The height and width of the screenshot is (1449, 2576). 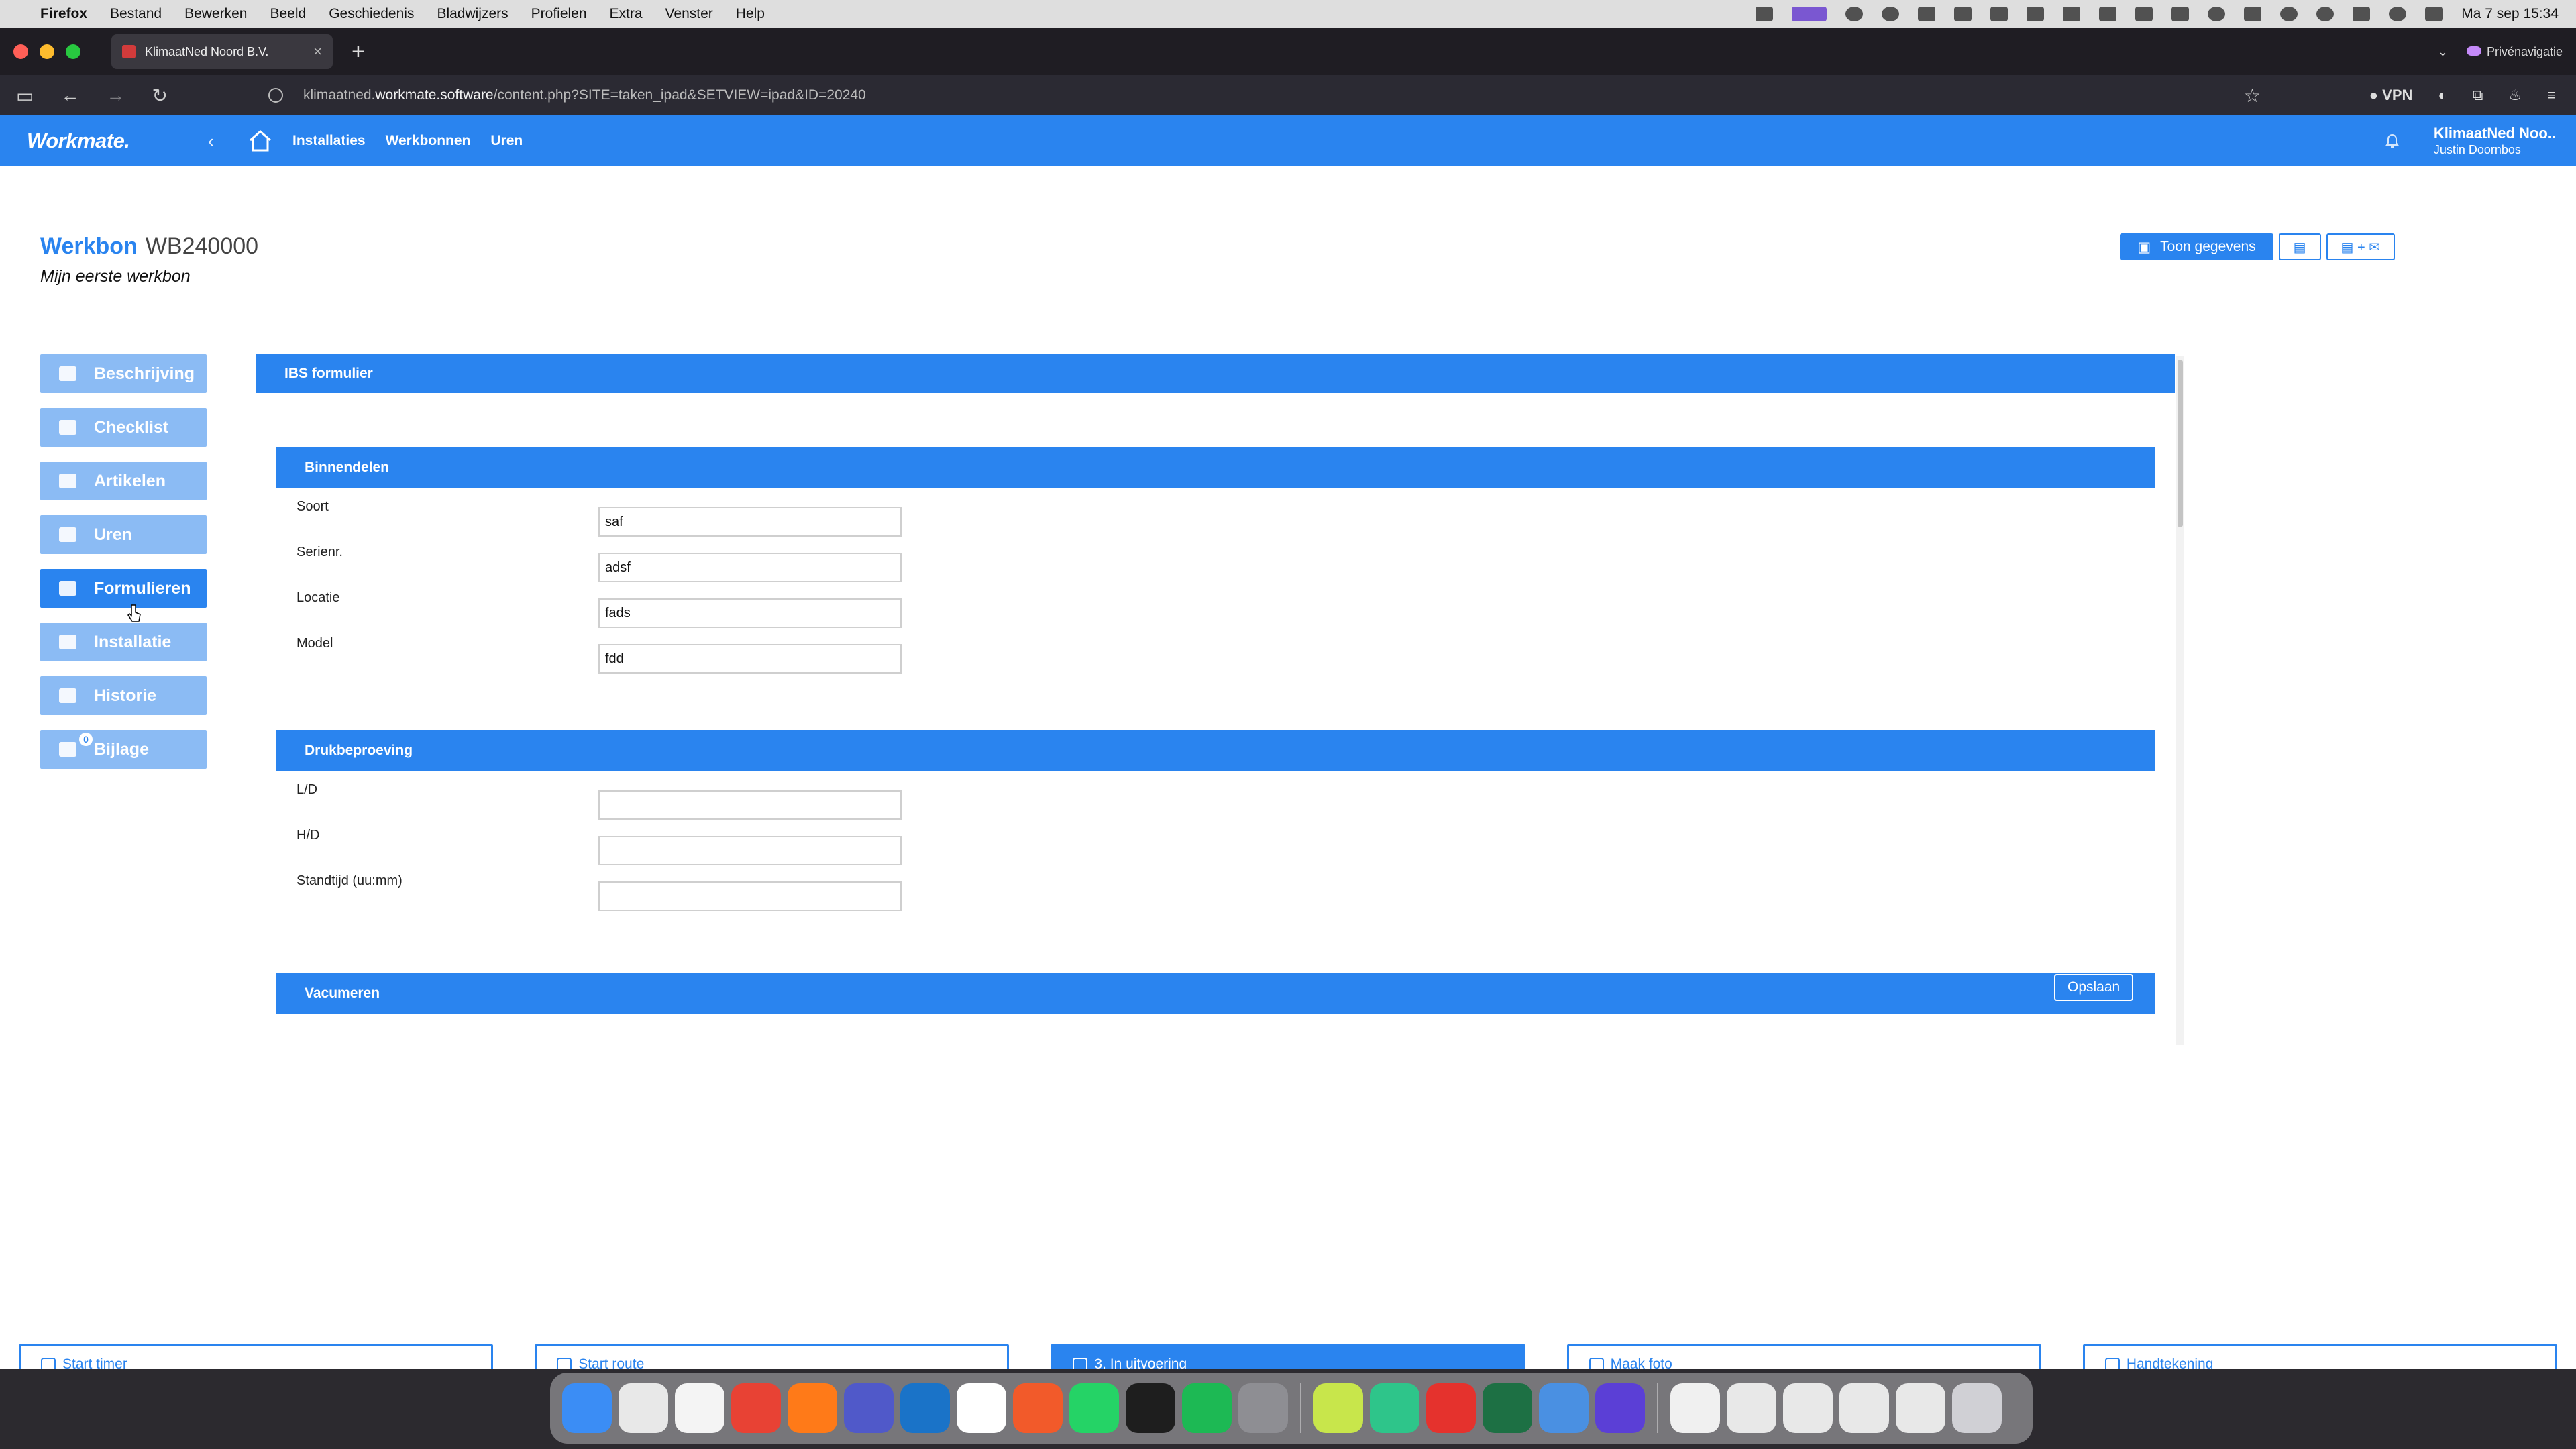 I want to click on whatsapp-icon, so click(x=1094, y=1408).